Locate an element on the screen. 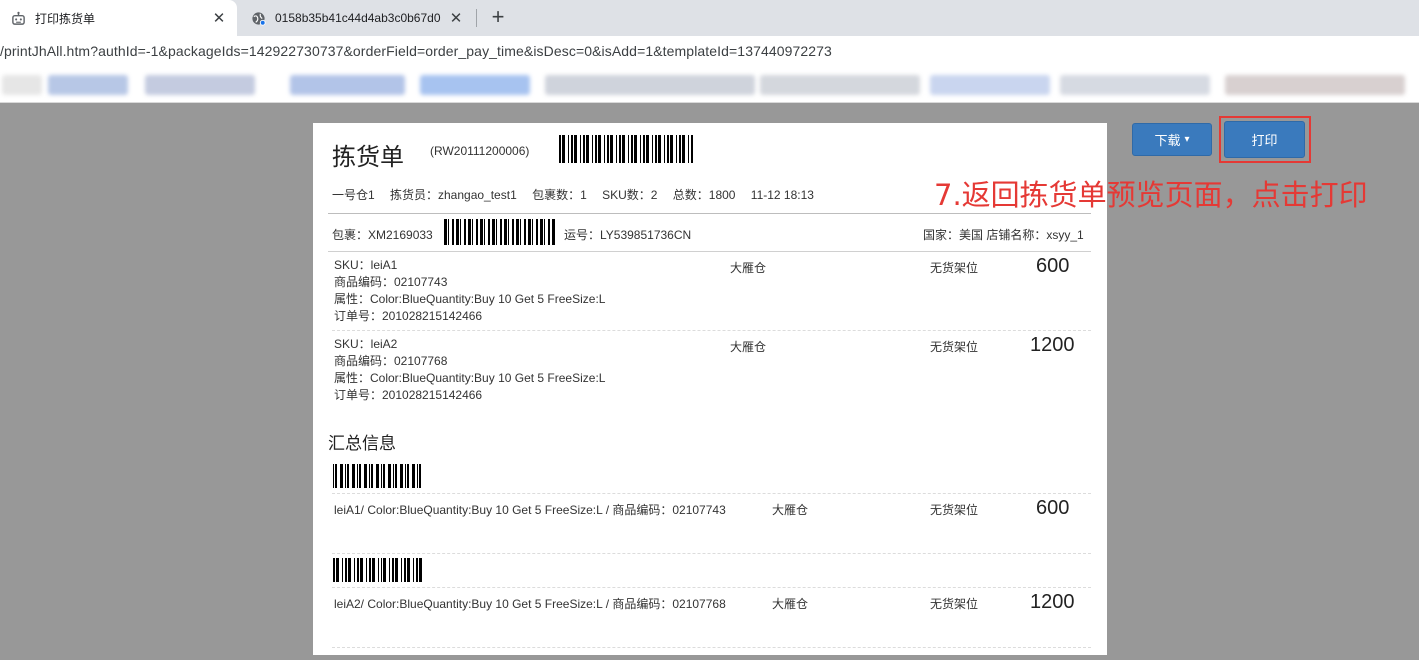  sheet-barcode is located at coordinates (626, 149).